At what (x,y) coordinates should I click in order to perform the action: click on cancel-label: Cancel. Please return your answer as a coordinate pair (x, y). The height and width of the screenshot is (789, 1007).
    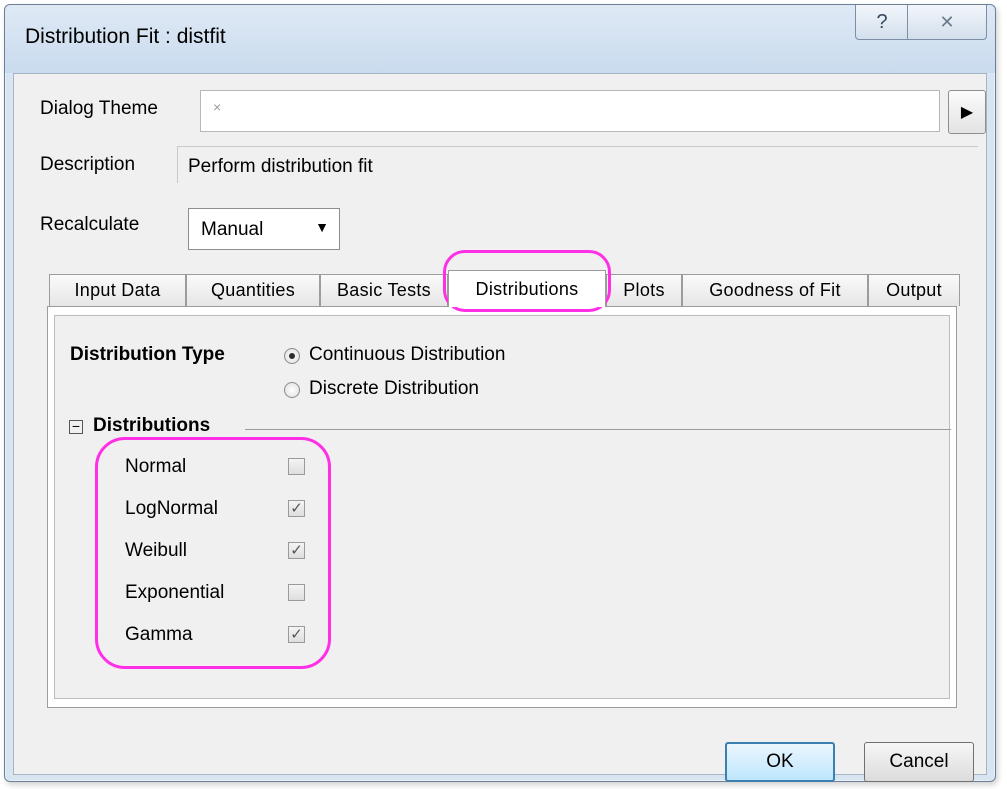
    Looking at the image, I should click on (919, 761).